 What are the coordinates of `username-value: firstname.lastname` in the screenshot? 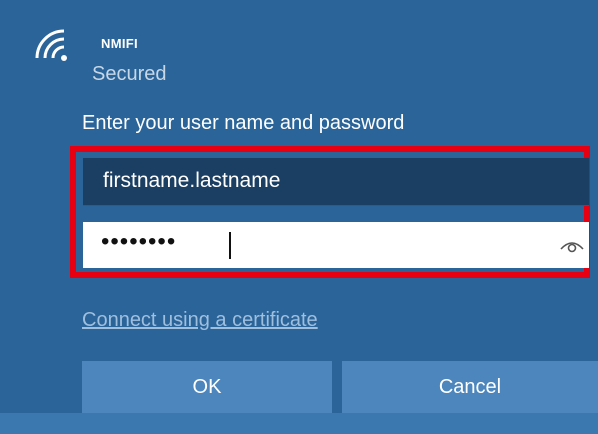 It's located at (192, 180).